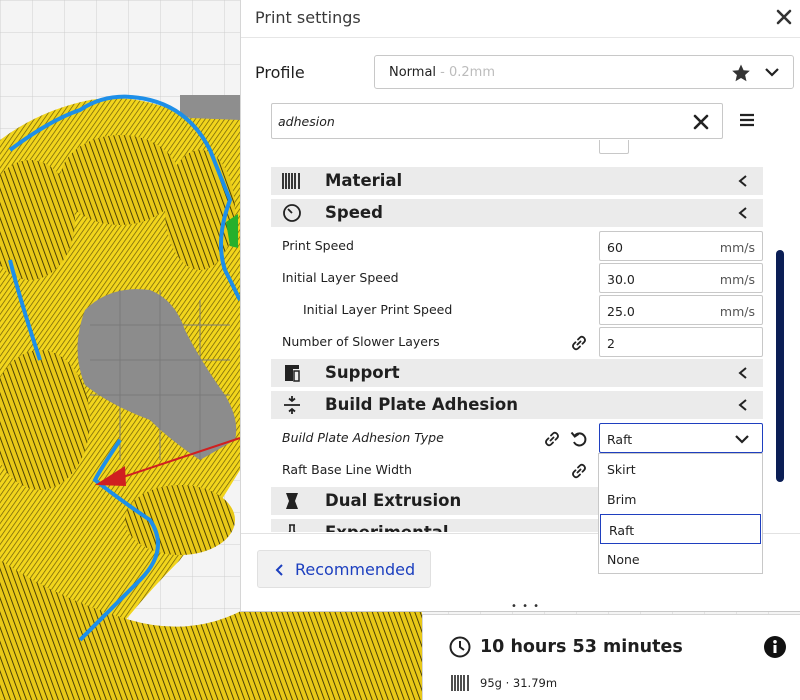 The width and height of the screenshot is (800, 700). What do you see at coordinates (614, 147) in the screenshot?
I see `partial-setting-field` at bounding box center [614, 147].